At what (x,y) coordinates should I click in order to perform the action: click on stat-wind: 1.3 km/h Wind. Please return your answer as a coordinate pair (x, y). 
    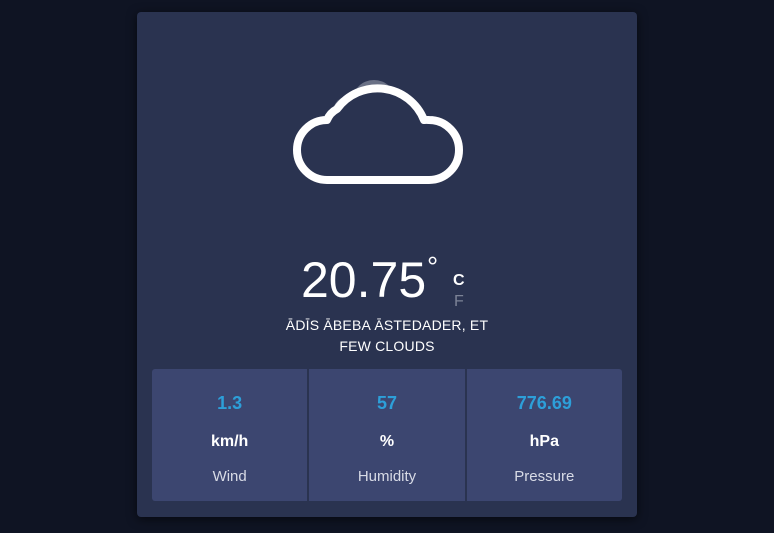
    Looking at the image, I should click on (229, 435).